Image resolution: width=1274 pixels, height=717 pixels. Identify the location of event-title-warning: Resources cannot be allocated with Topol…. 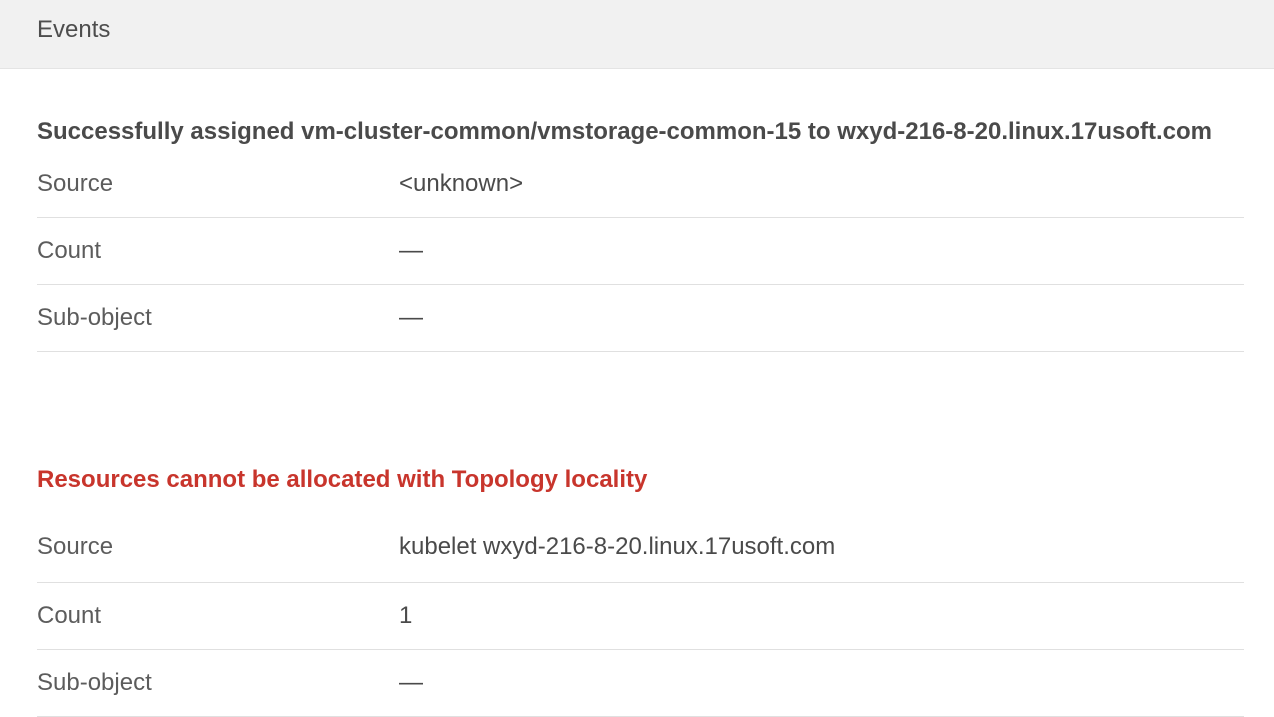
(342, 479).